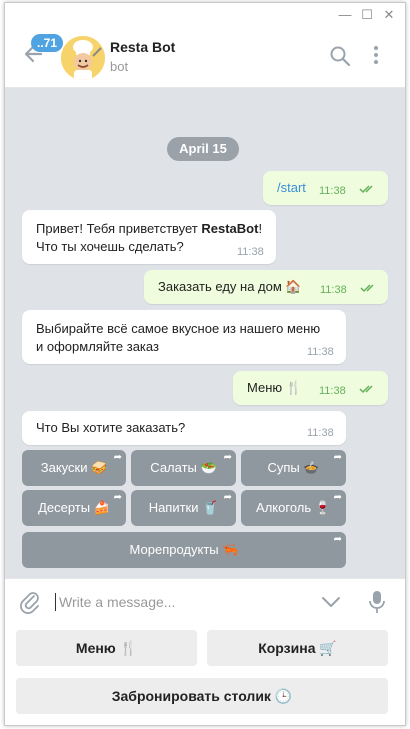  Describe the element at coordinates (97, 346) in the screenshot. I see `message-line: и оформляйте заказ` at that location.